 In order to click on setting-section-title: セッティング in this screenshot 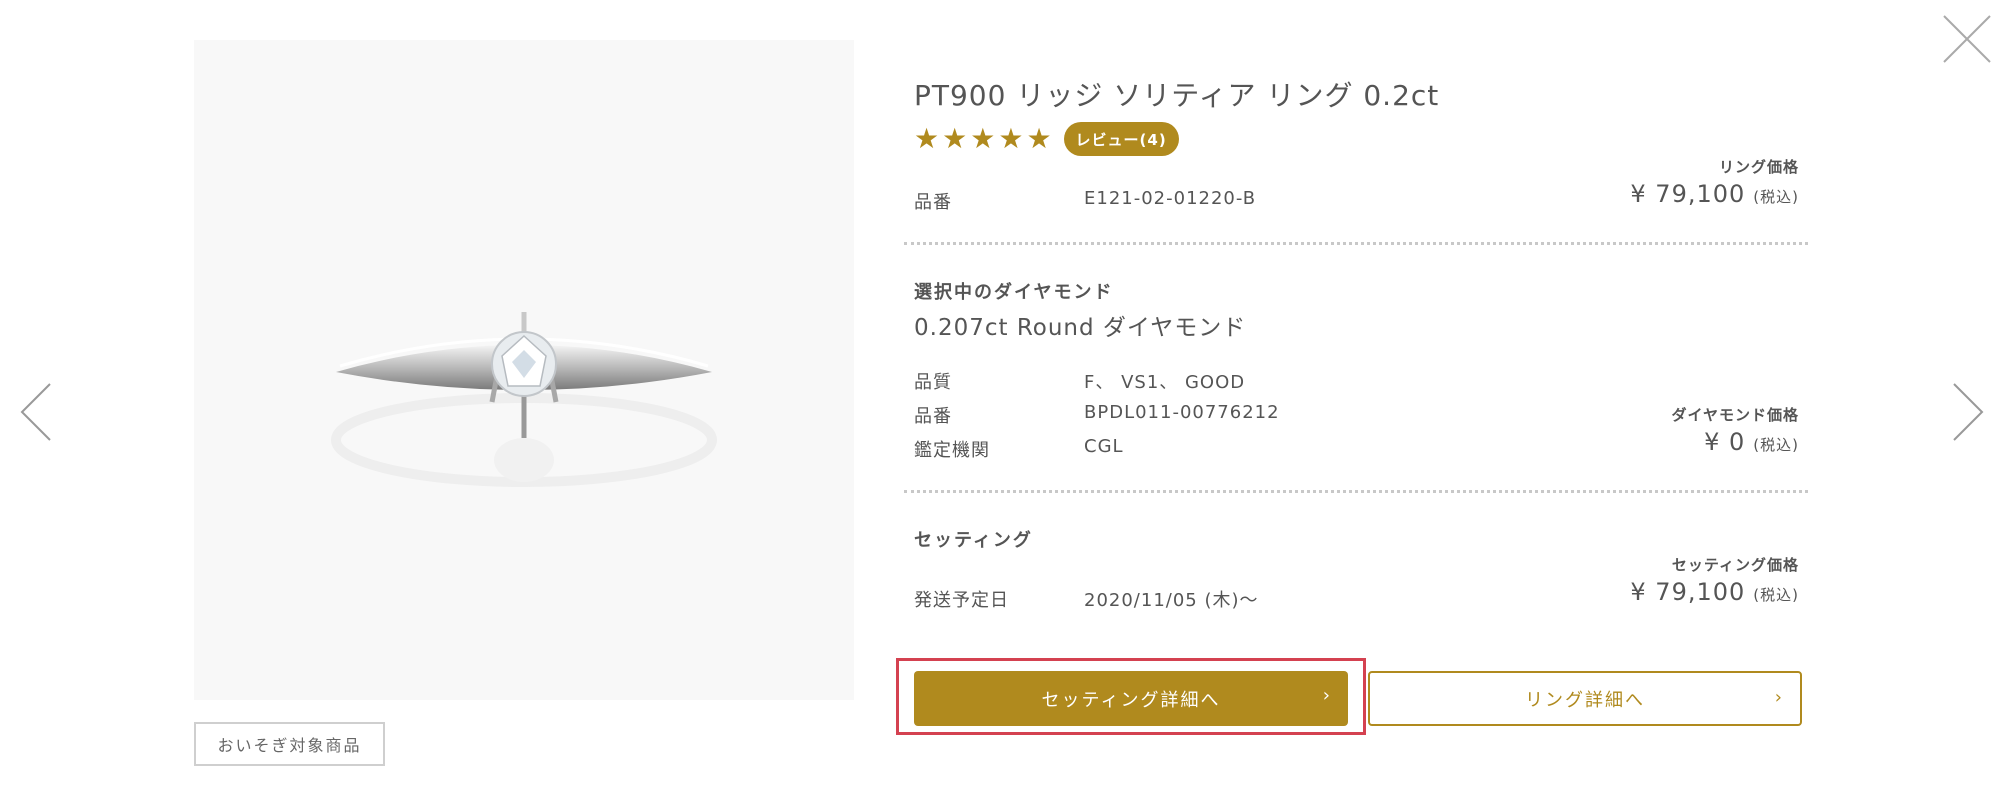, I will do `click(973, 540)`.